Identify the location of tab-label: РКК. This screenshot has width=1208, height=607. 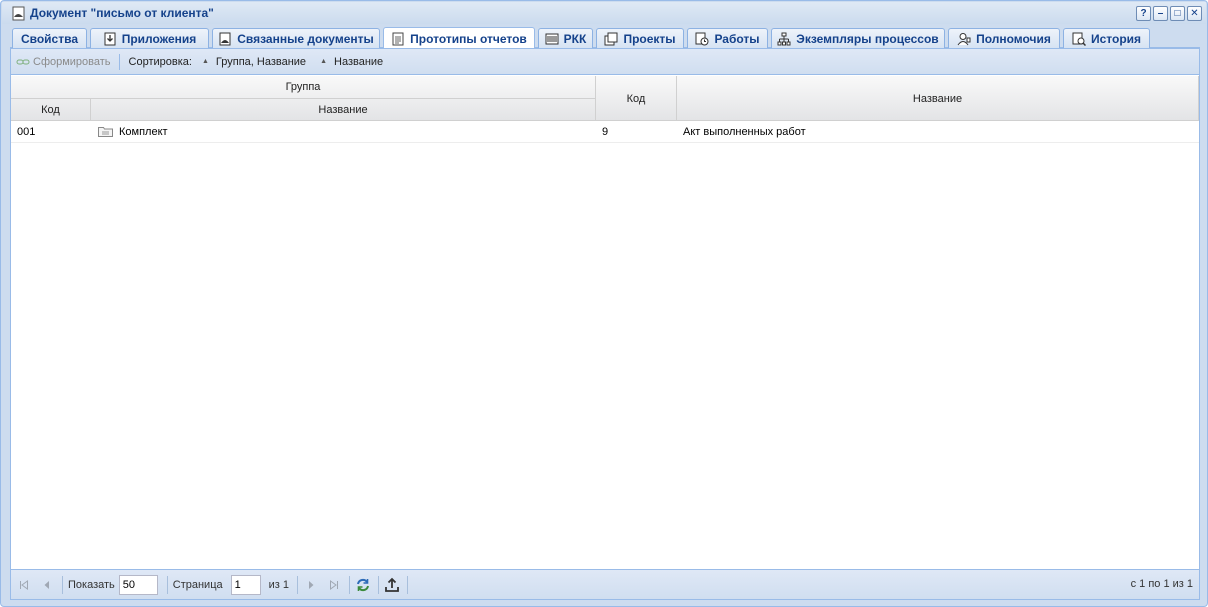
(575, 38).